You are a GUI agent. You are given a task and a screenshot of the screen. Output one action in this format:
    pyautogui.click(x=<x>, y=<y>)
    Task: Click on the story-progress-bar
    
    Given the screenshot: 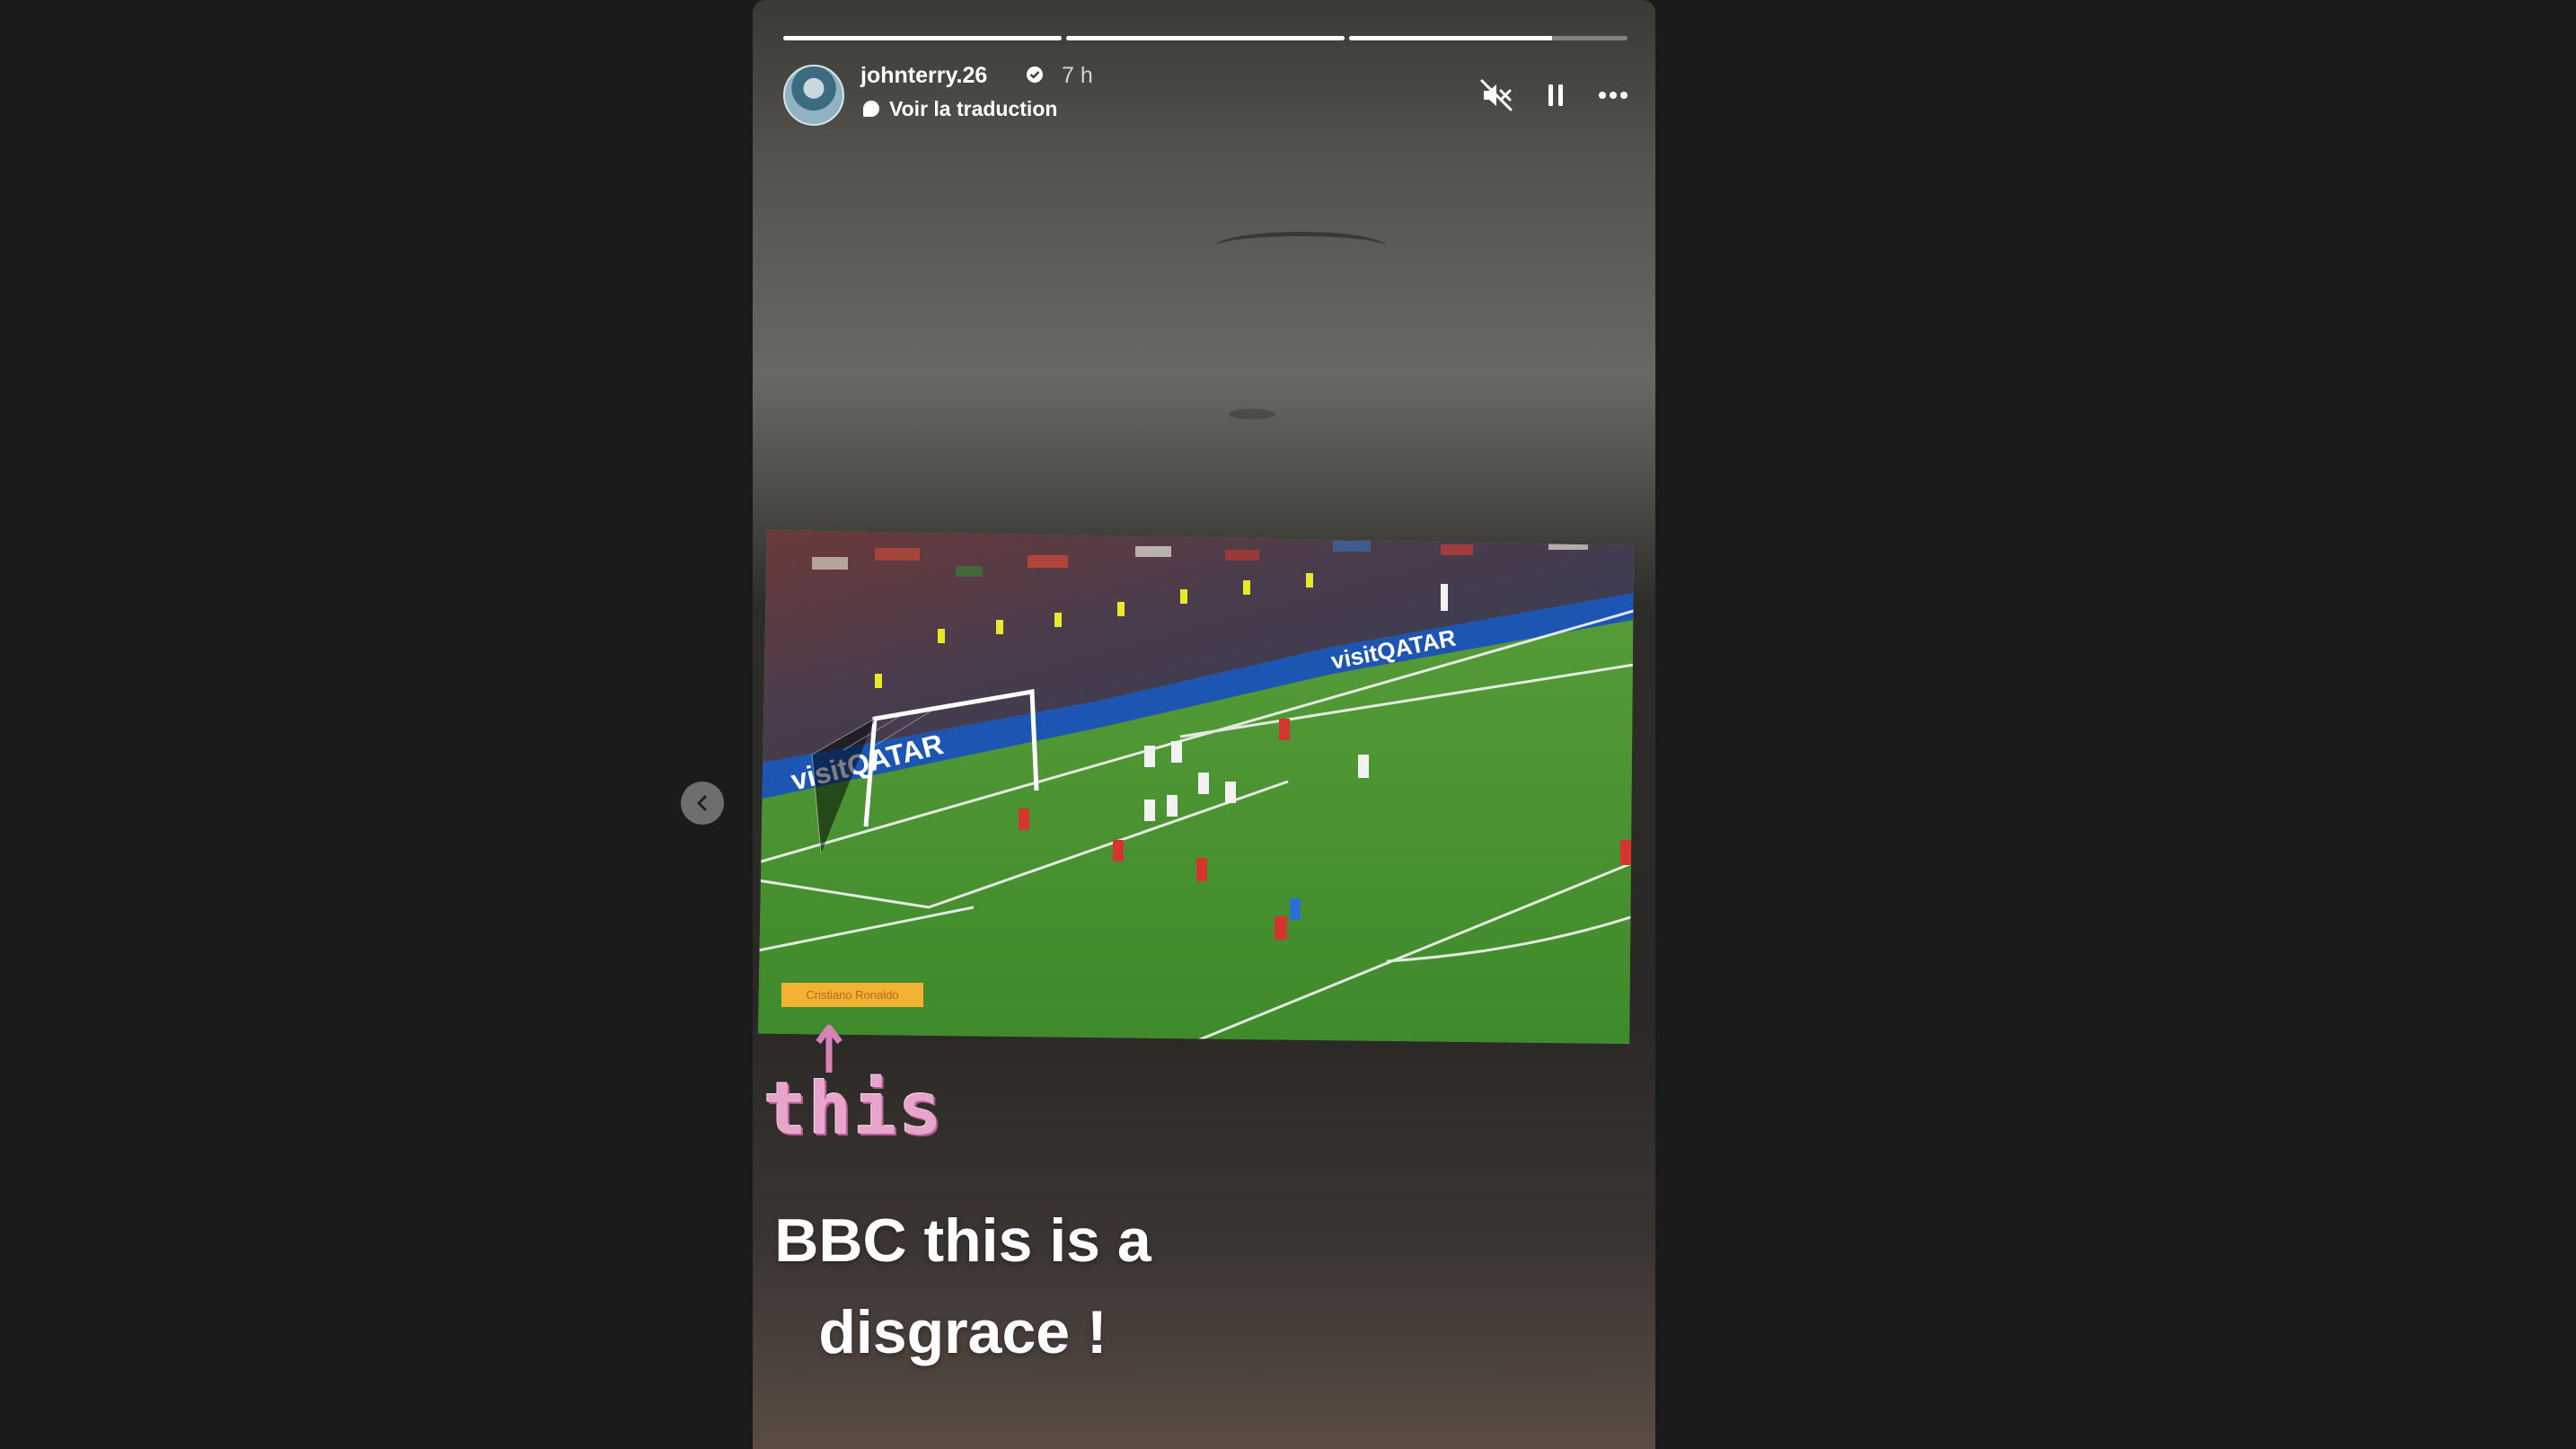 What is the action you would take?
    pyautogui.click(x=1205, y=38)
    